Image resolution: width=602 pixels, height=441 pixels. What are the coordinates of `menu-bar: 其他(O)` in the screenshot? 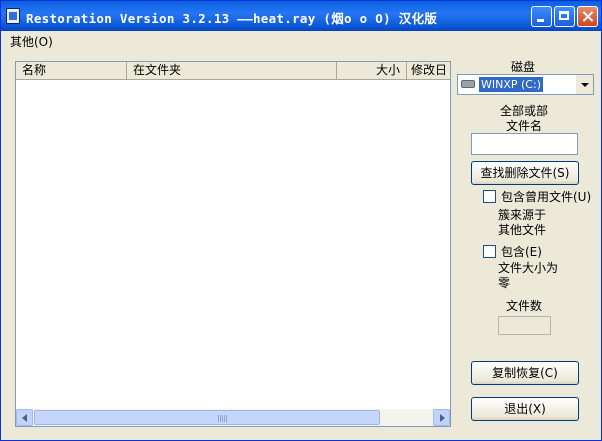 It's located at (301, 41).